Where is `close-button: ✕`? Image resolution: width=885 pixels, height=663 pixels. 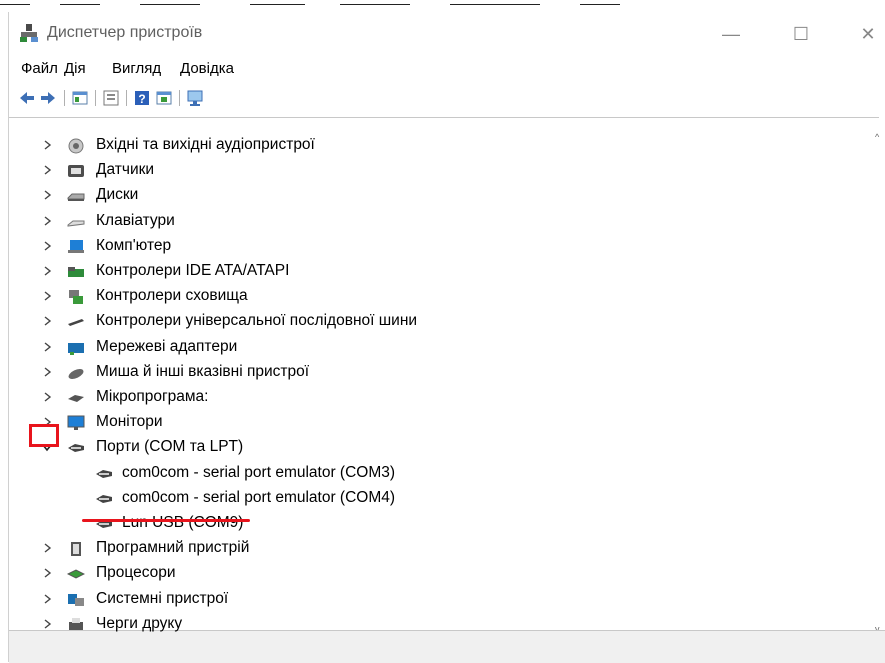 close-button: ✕ is located at coordinates (868, 34).